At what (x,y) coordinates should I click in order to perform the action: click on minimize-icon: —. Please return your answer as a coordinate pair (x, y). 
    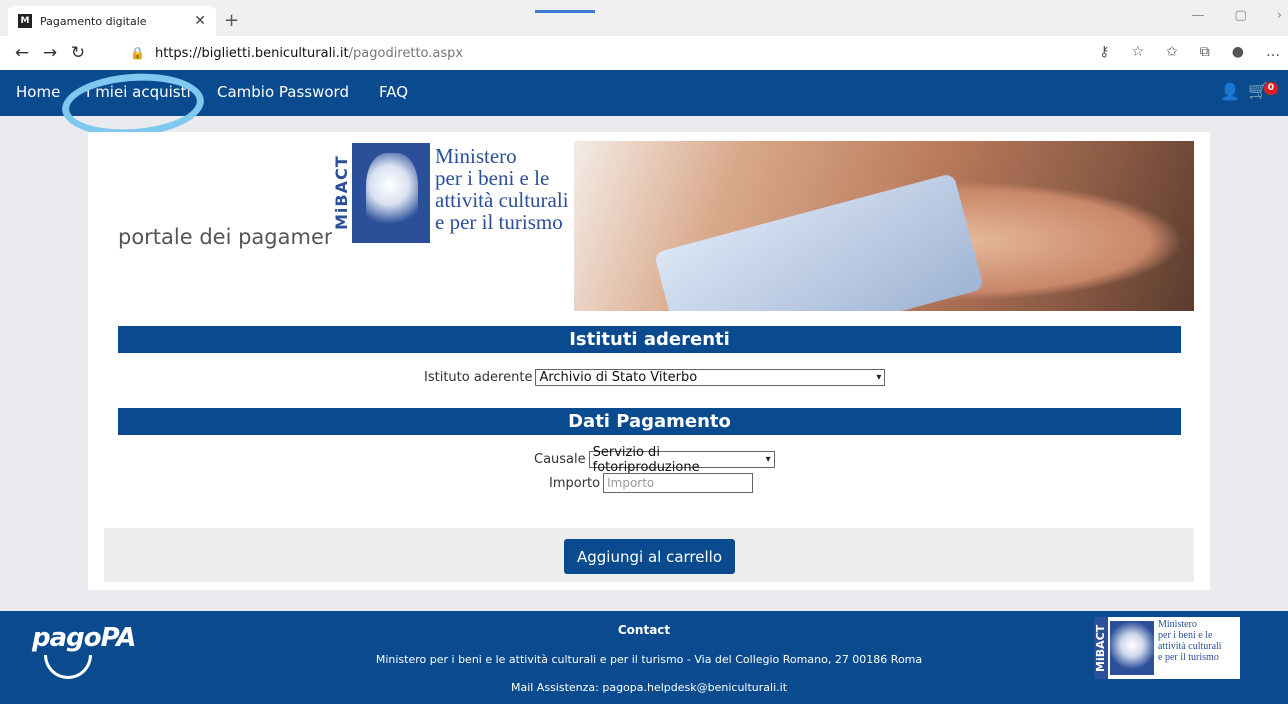
    Looking at the image, I should click on (1198, 15).